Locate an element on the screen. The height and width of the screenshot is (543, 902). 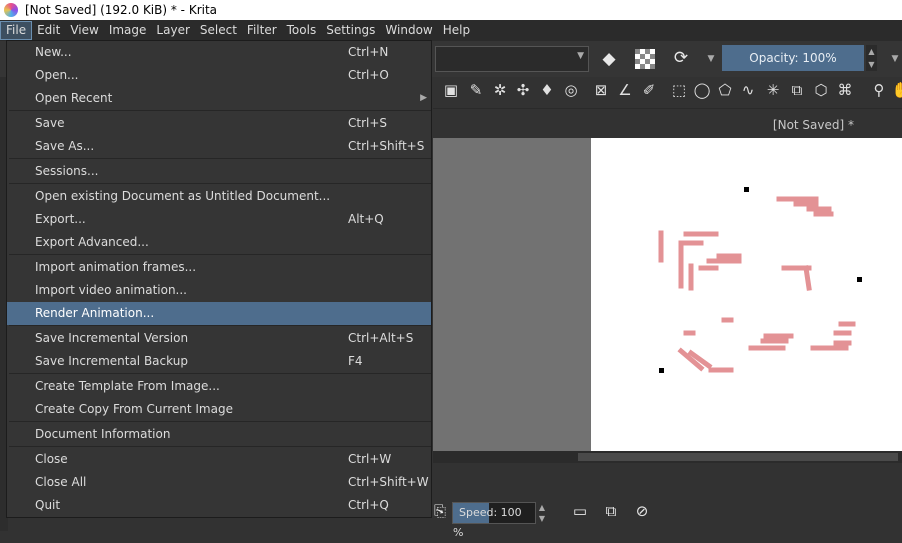
file-menu-item: Save As... Ctrl+Shift+S is located at coordinates (219, 146).